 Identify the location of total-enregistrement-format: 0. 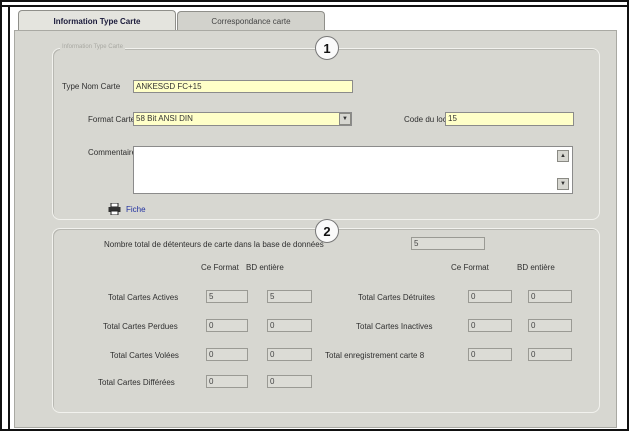
(490, 354).